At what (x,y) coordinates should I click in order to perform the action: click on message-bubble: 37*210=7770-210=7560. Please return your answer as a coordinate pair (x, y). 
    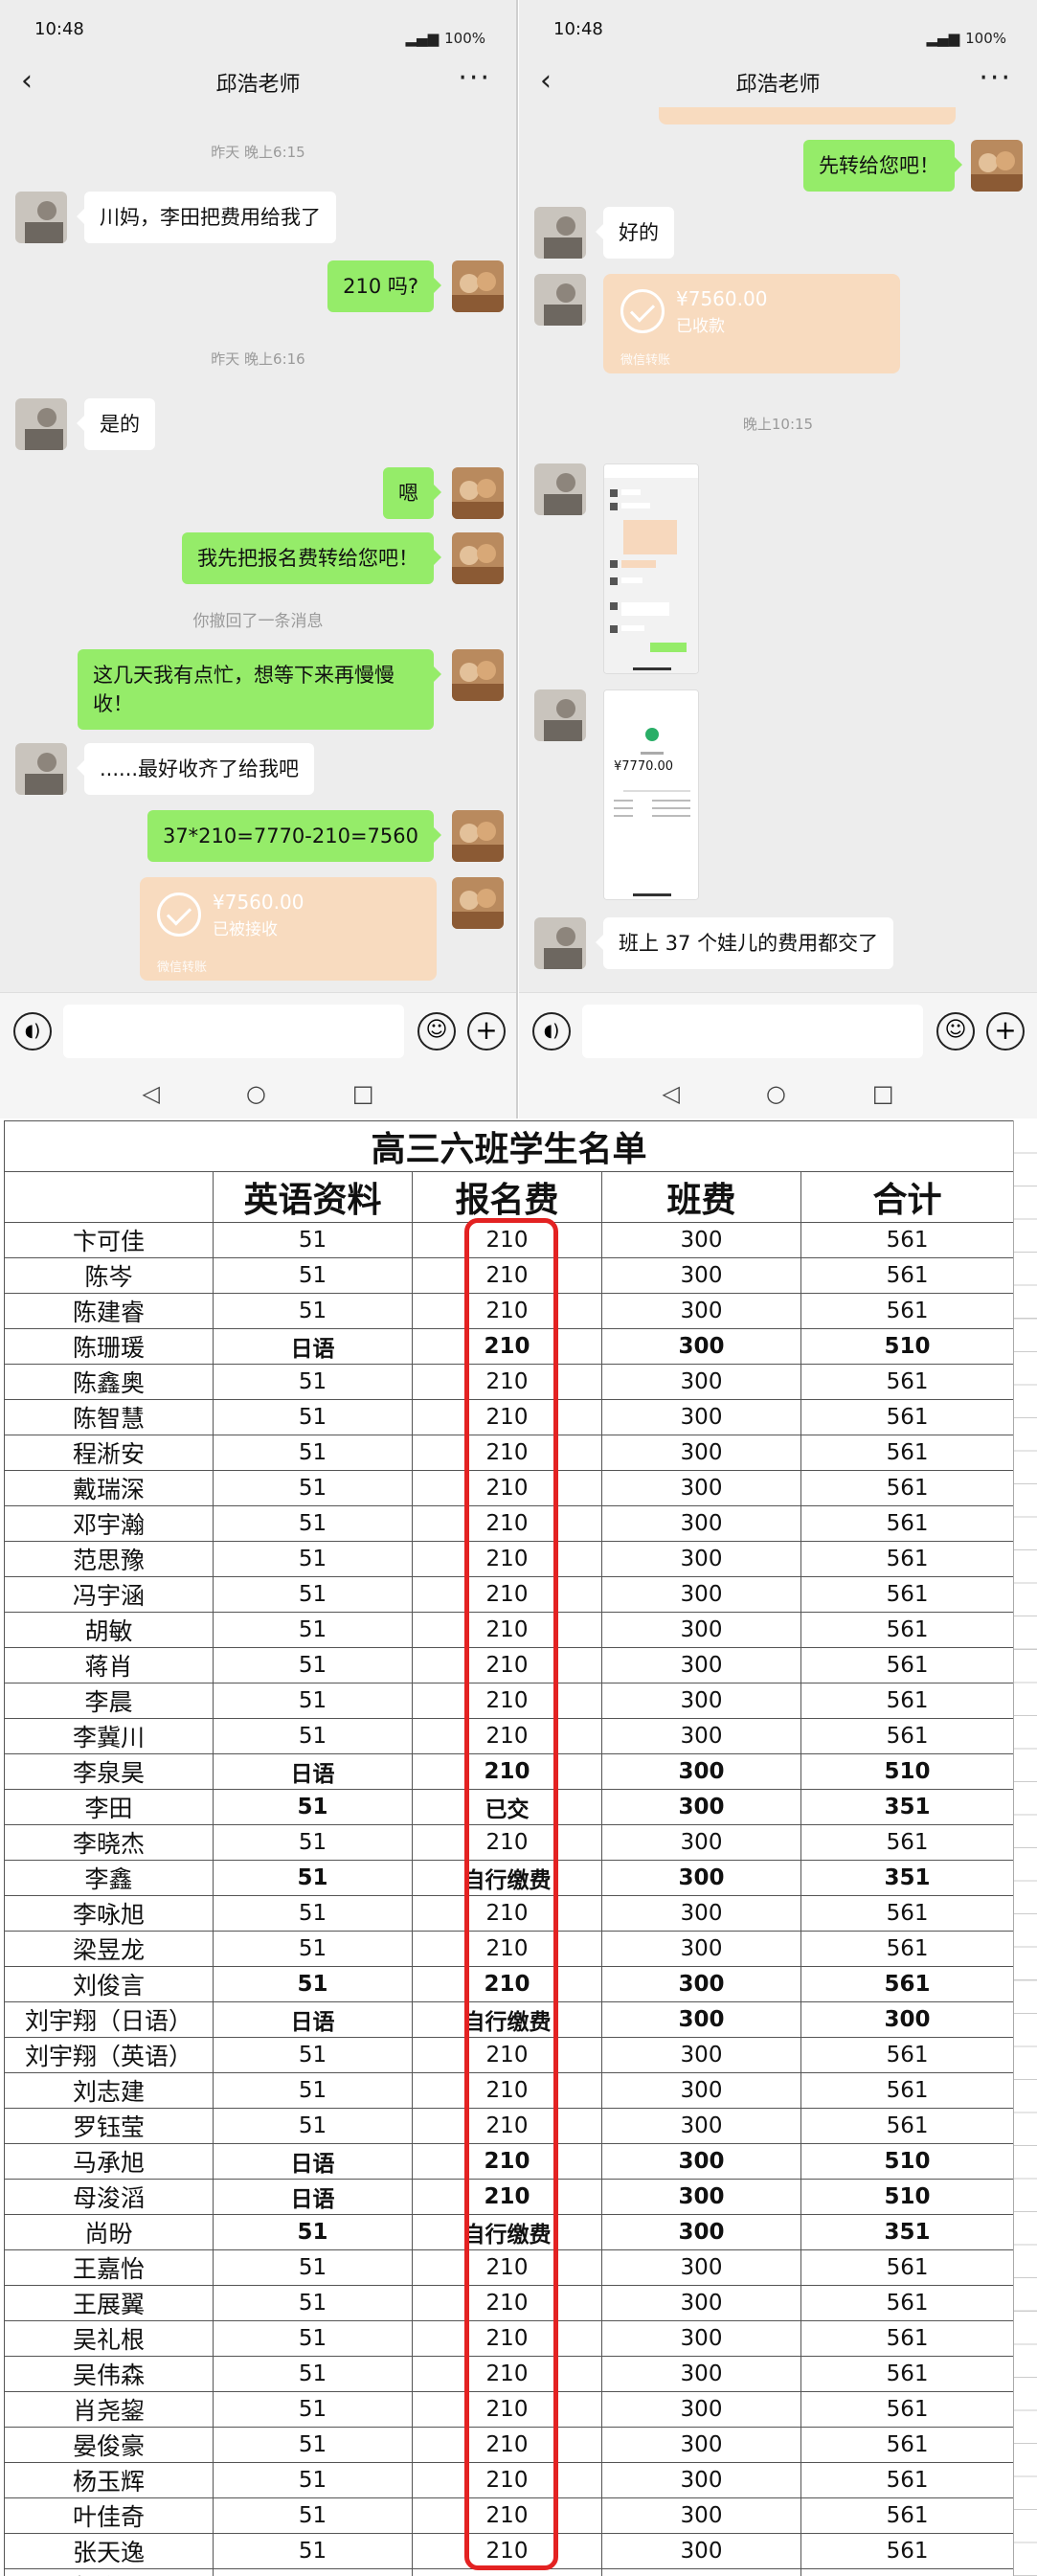
    Looking at the image, I should click on (294, 836).